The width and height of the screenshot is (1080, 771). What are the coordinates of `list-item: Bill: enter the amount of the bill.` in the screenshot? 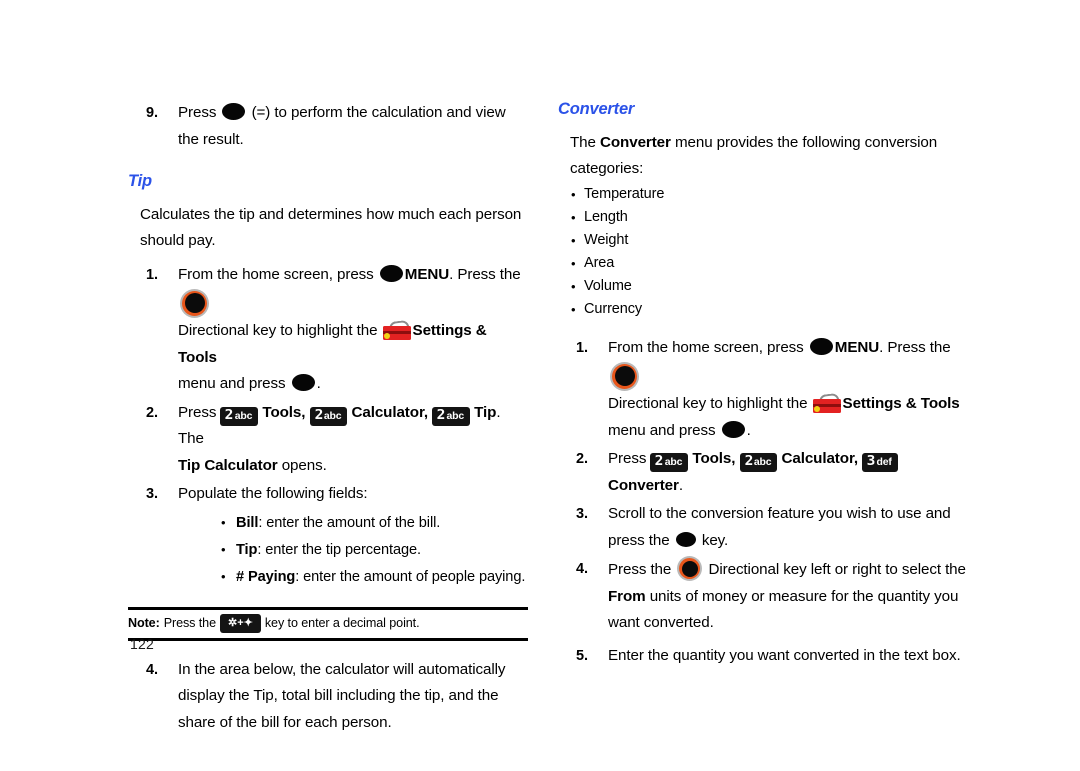 It's located at (374, 523).